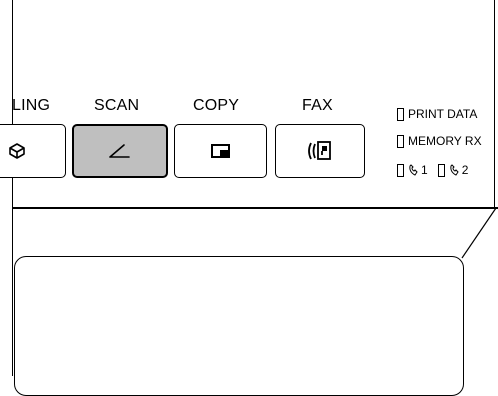  I want to click on line-1-lamp, so click(400, 170).